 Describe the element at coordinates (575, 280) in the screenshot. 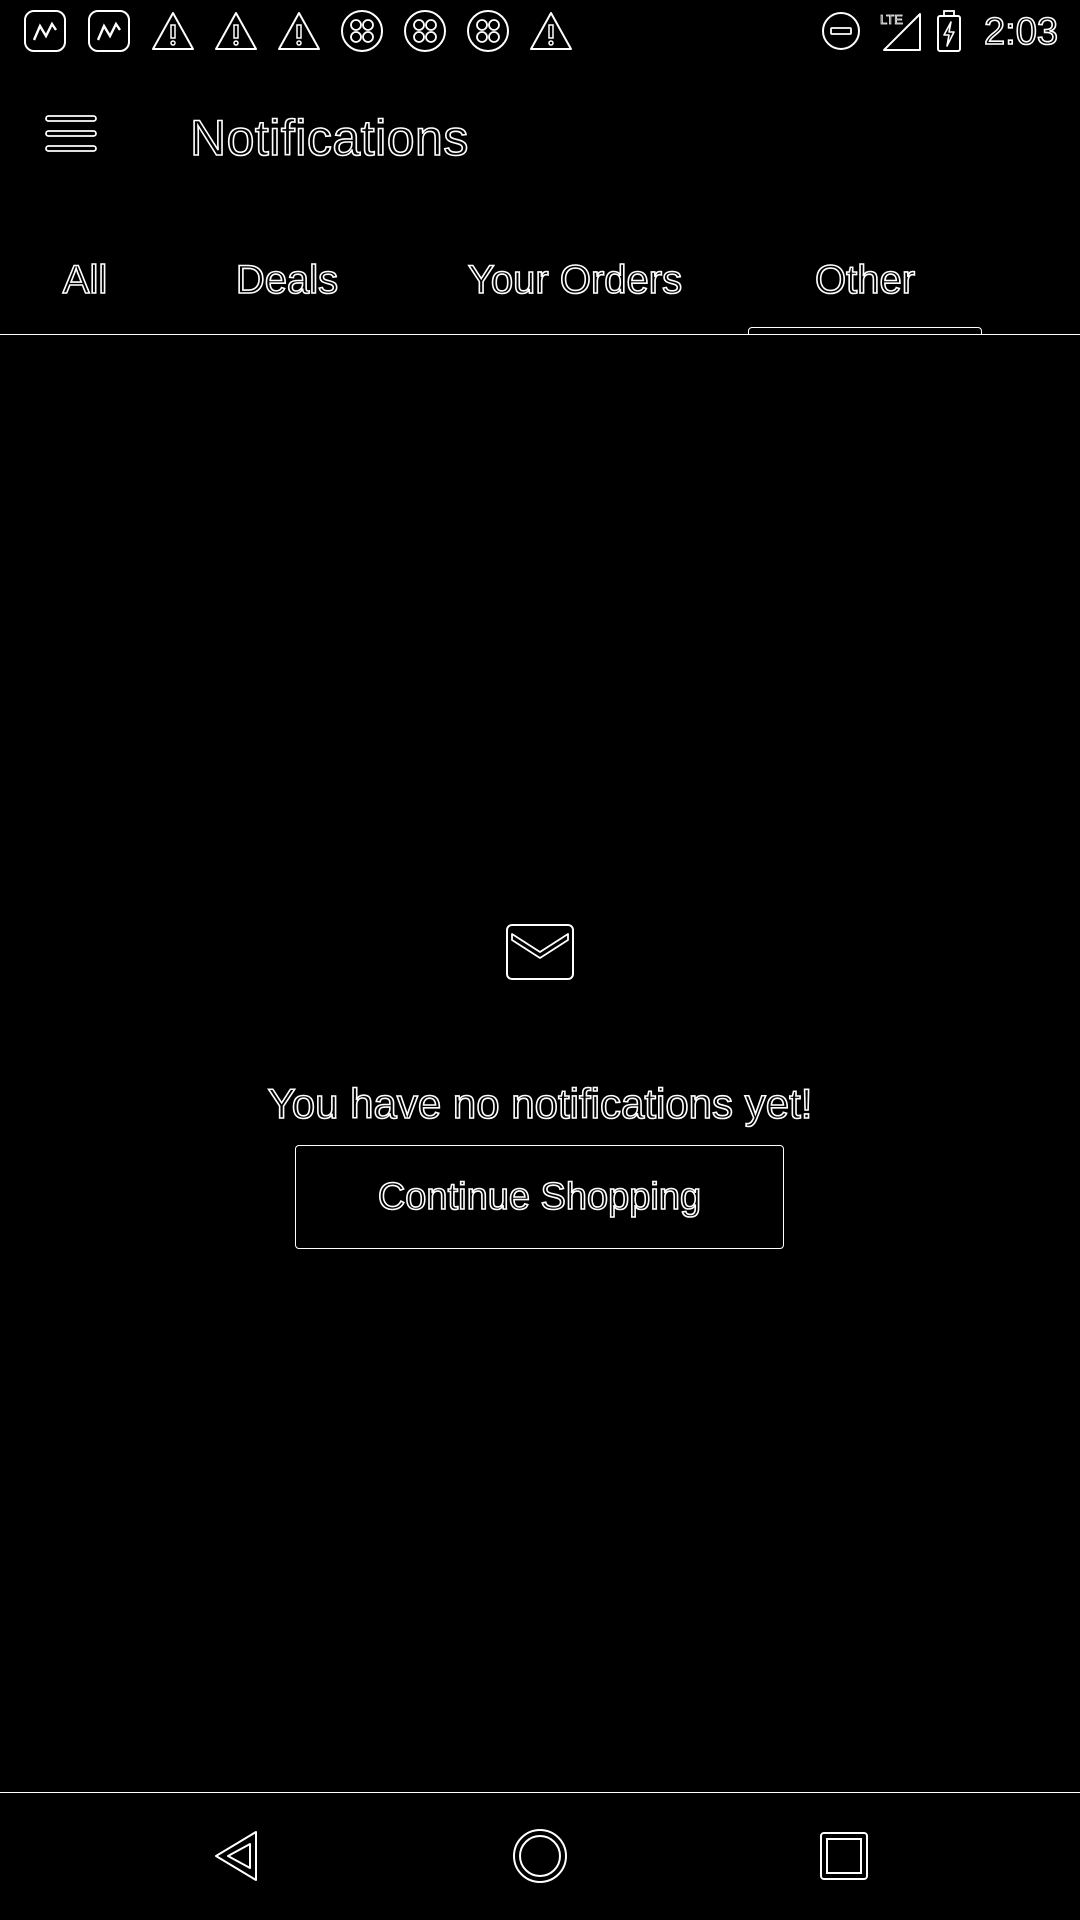

I see `tab-your-orders: Your Orders` at that location.